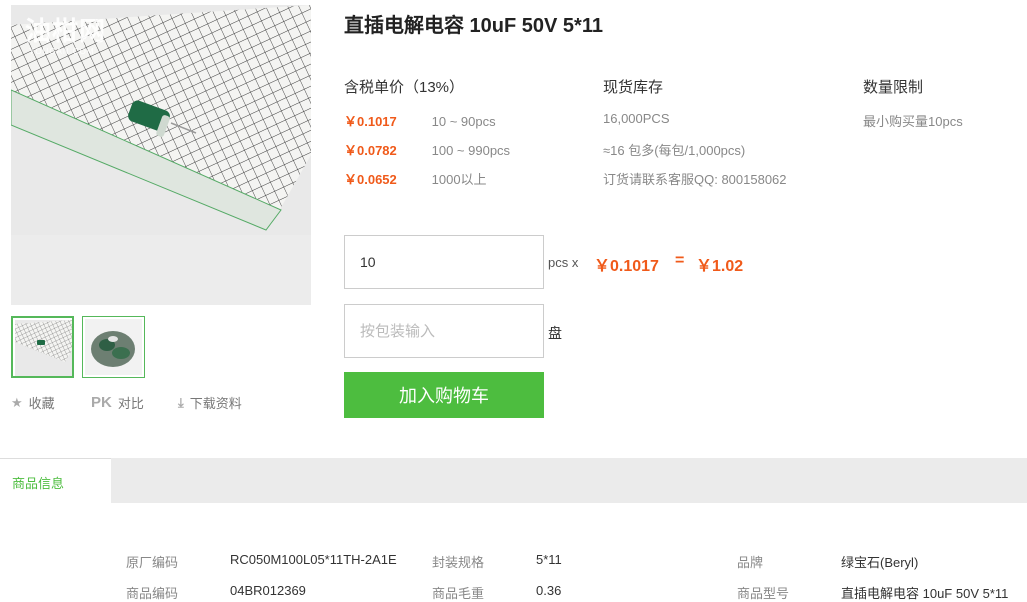  Describe the element at coordinates (471, 150) in the screenshot. I see `tier-range: 100 ~ 990pcs` at that location.